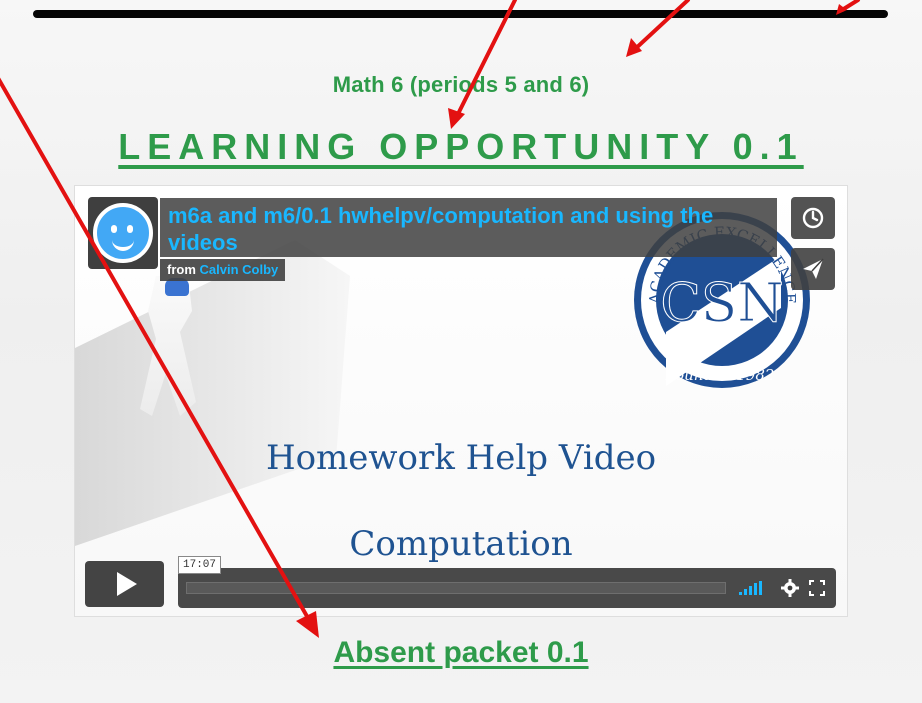 This screenshot has width=922, height=703. I want to click on play-icon, so click(126, 584).